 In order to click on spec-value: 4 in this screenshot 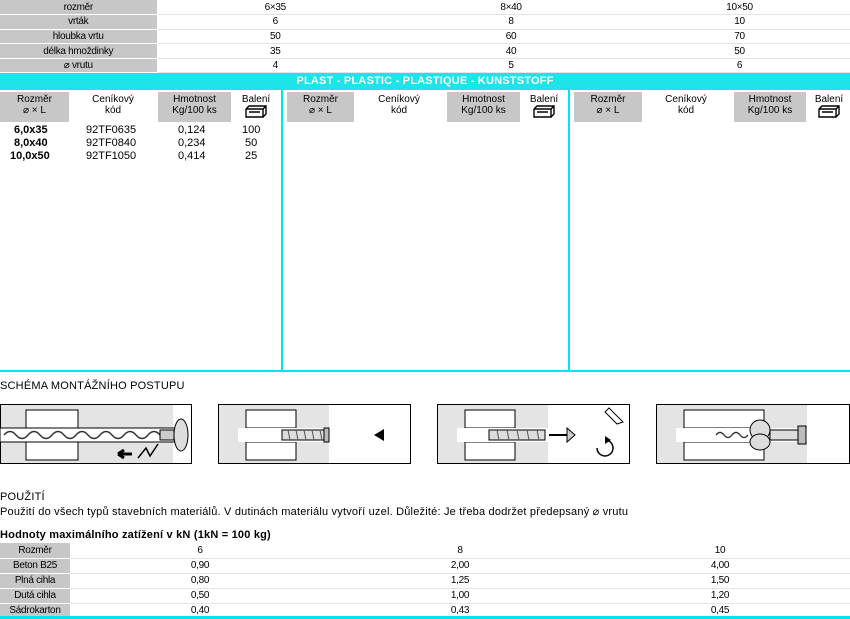, I will do `click(275, 66)`.